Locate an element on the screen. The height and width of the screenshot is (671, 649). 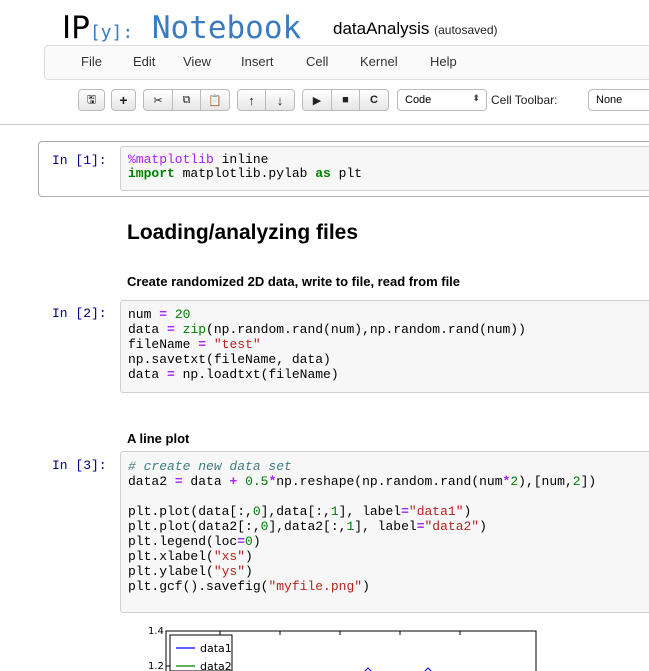
restart-button: C is located at coordinates (374, 100).